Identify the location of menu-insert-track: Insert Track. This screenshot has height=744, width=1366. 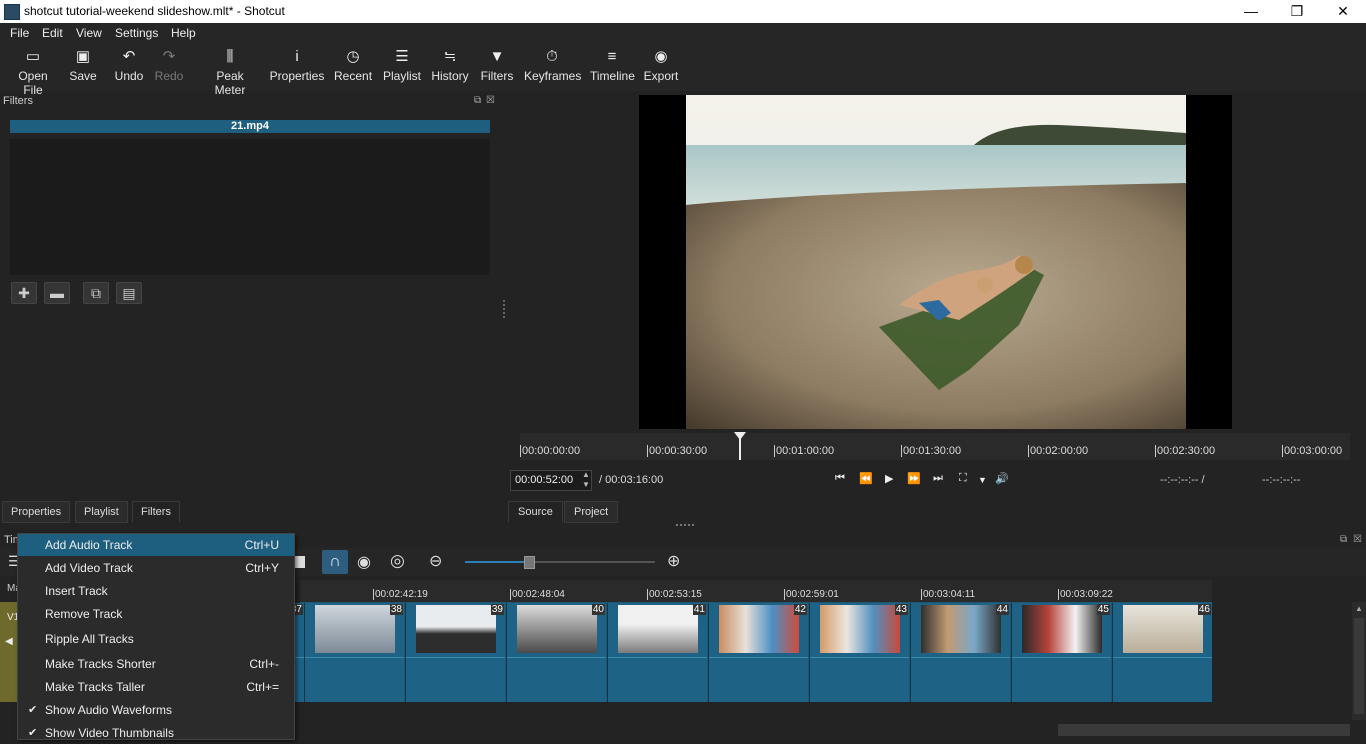
(156, 591).